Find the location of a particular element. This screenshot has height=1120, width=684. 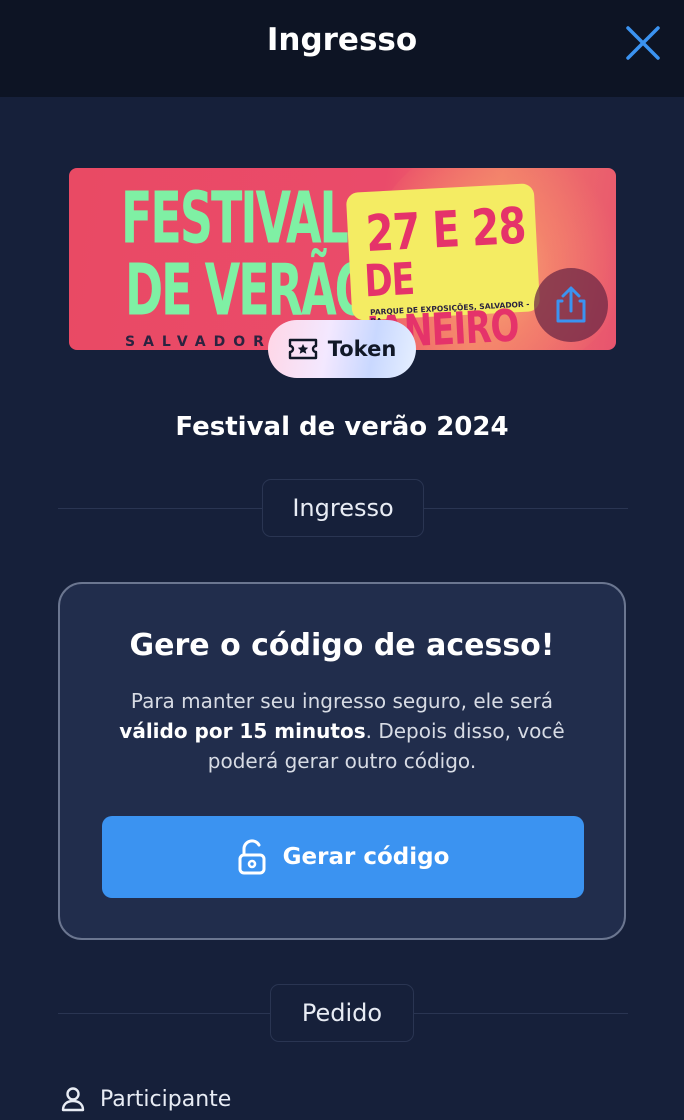

share-button is located at coordinates (571, 305).